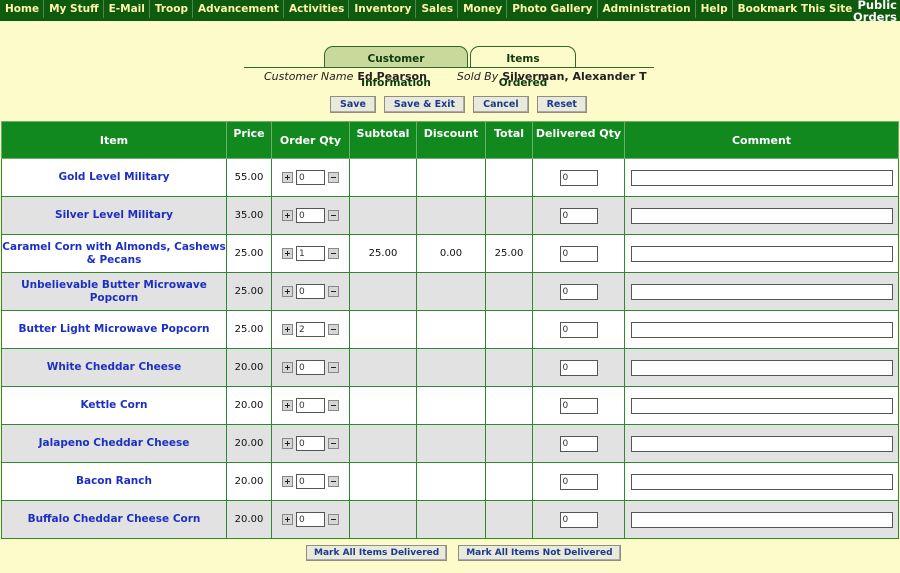 This screenshot has height=573, width=900. What do you see at coordinates (761, 140) in the screenshot?
I see `header-comment: Comment` at bounding box center [761, 140].